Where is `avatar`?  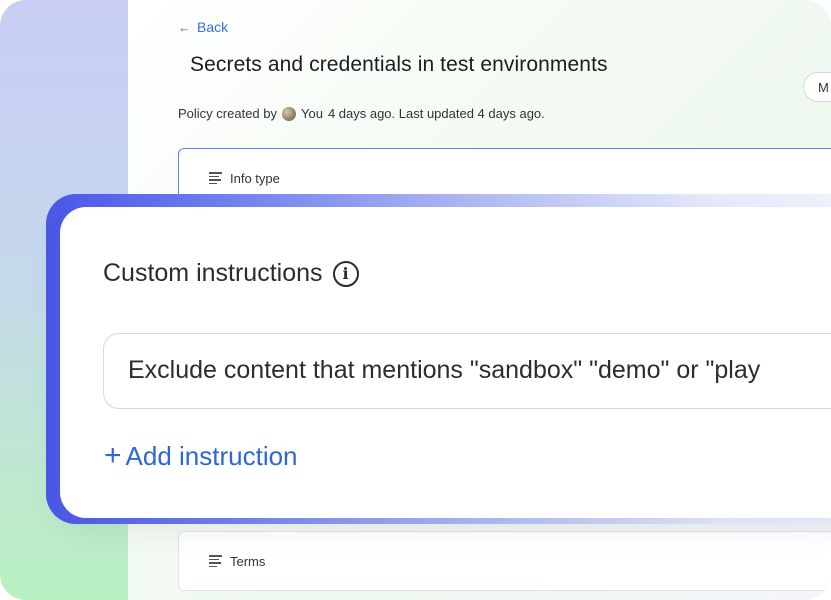
avatar is located at coordinates (289, 113).